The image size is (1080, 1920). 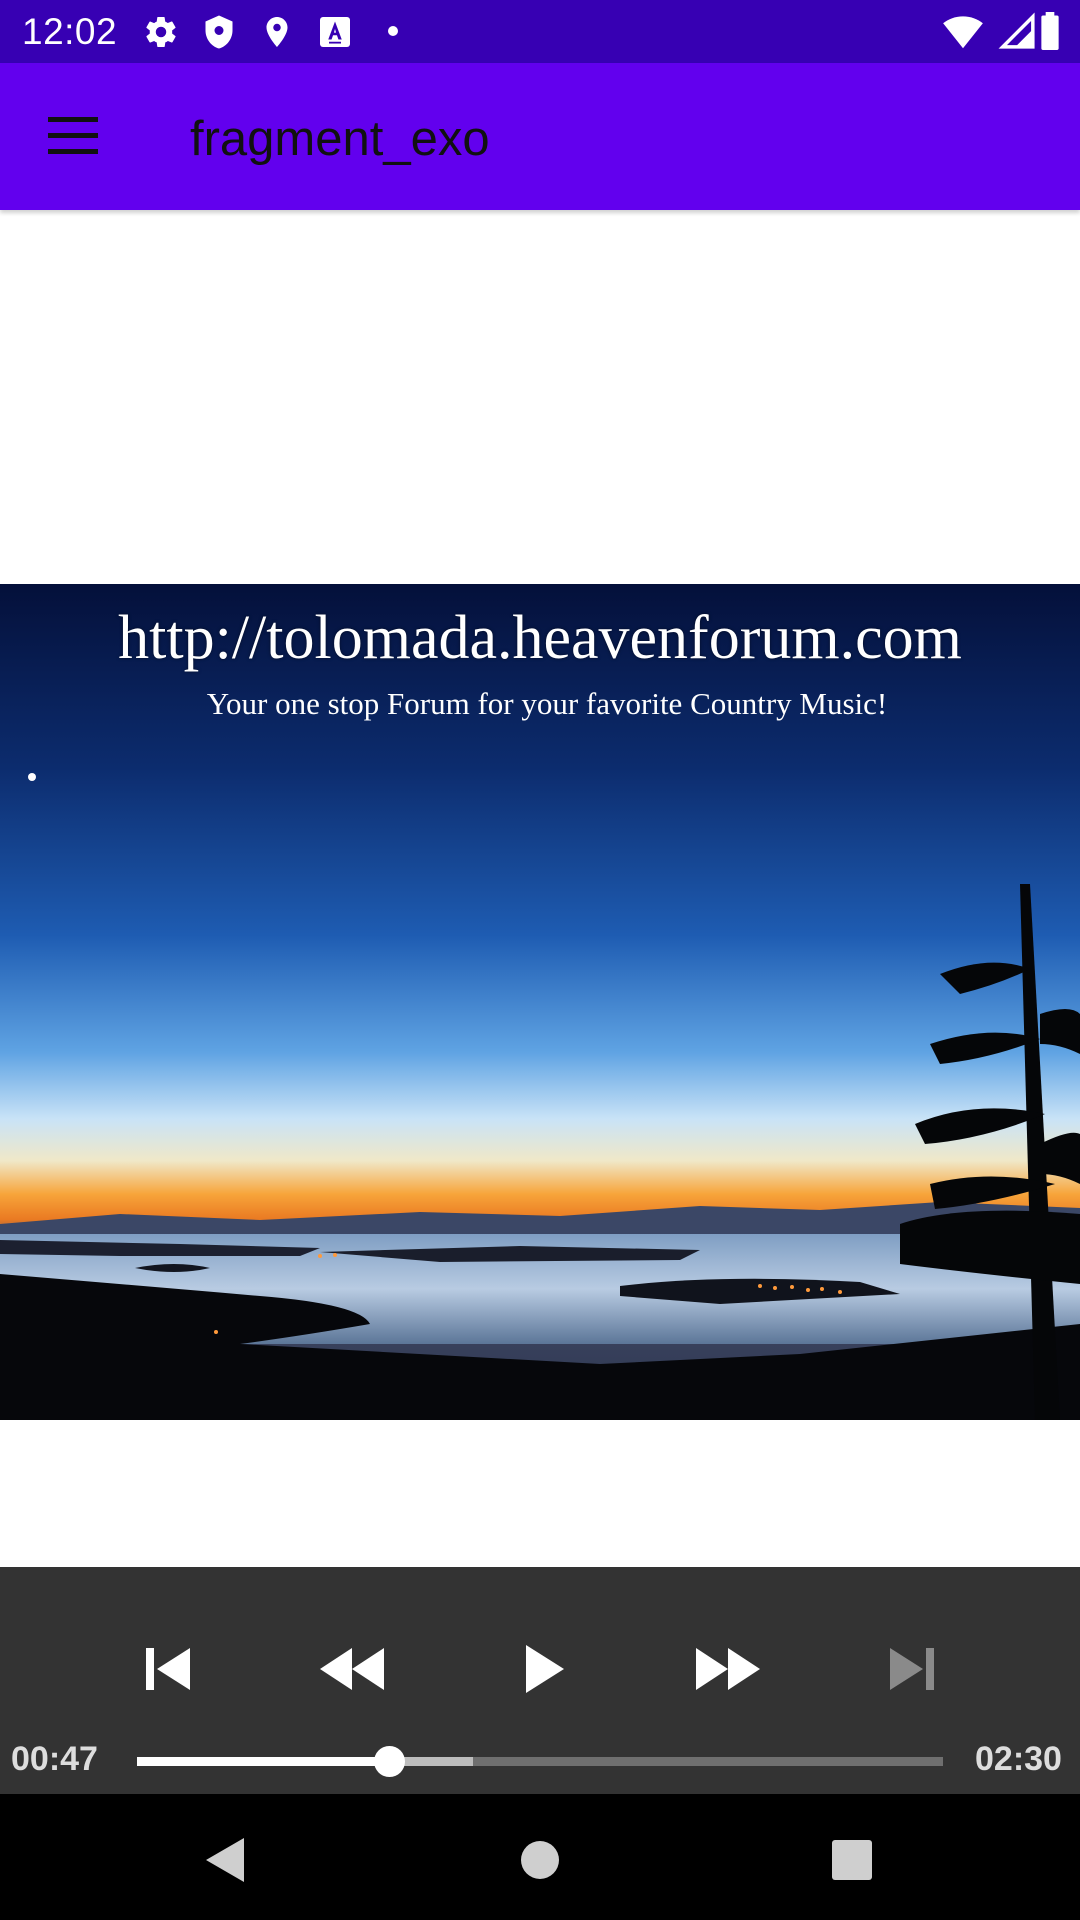 What do you see at coordinates (340, 139) in the screenshot?
I see `page-title: fragment_exo` at bounding box center [340, 139].